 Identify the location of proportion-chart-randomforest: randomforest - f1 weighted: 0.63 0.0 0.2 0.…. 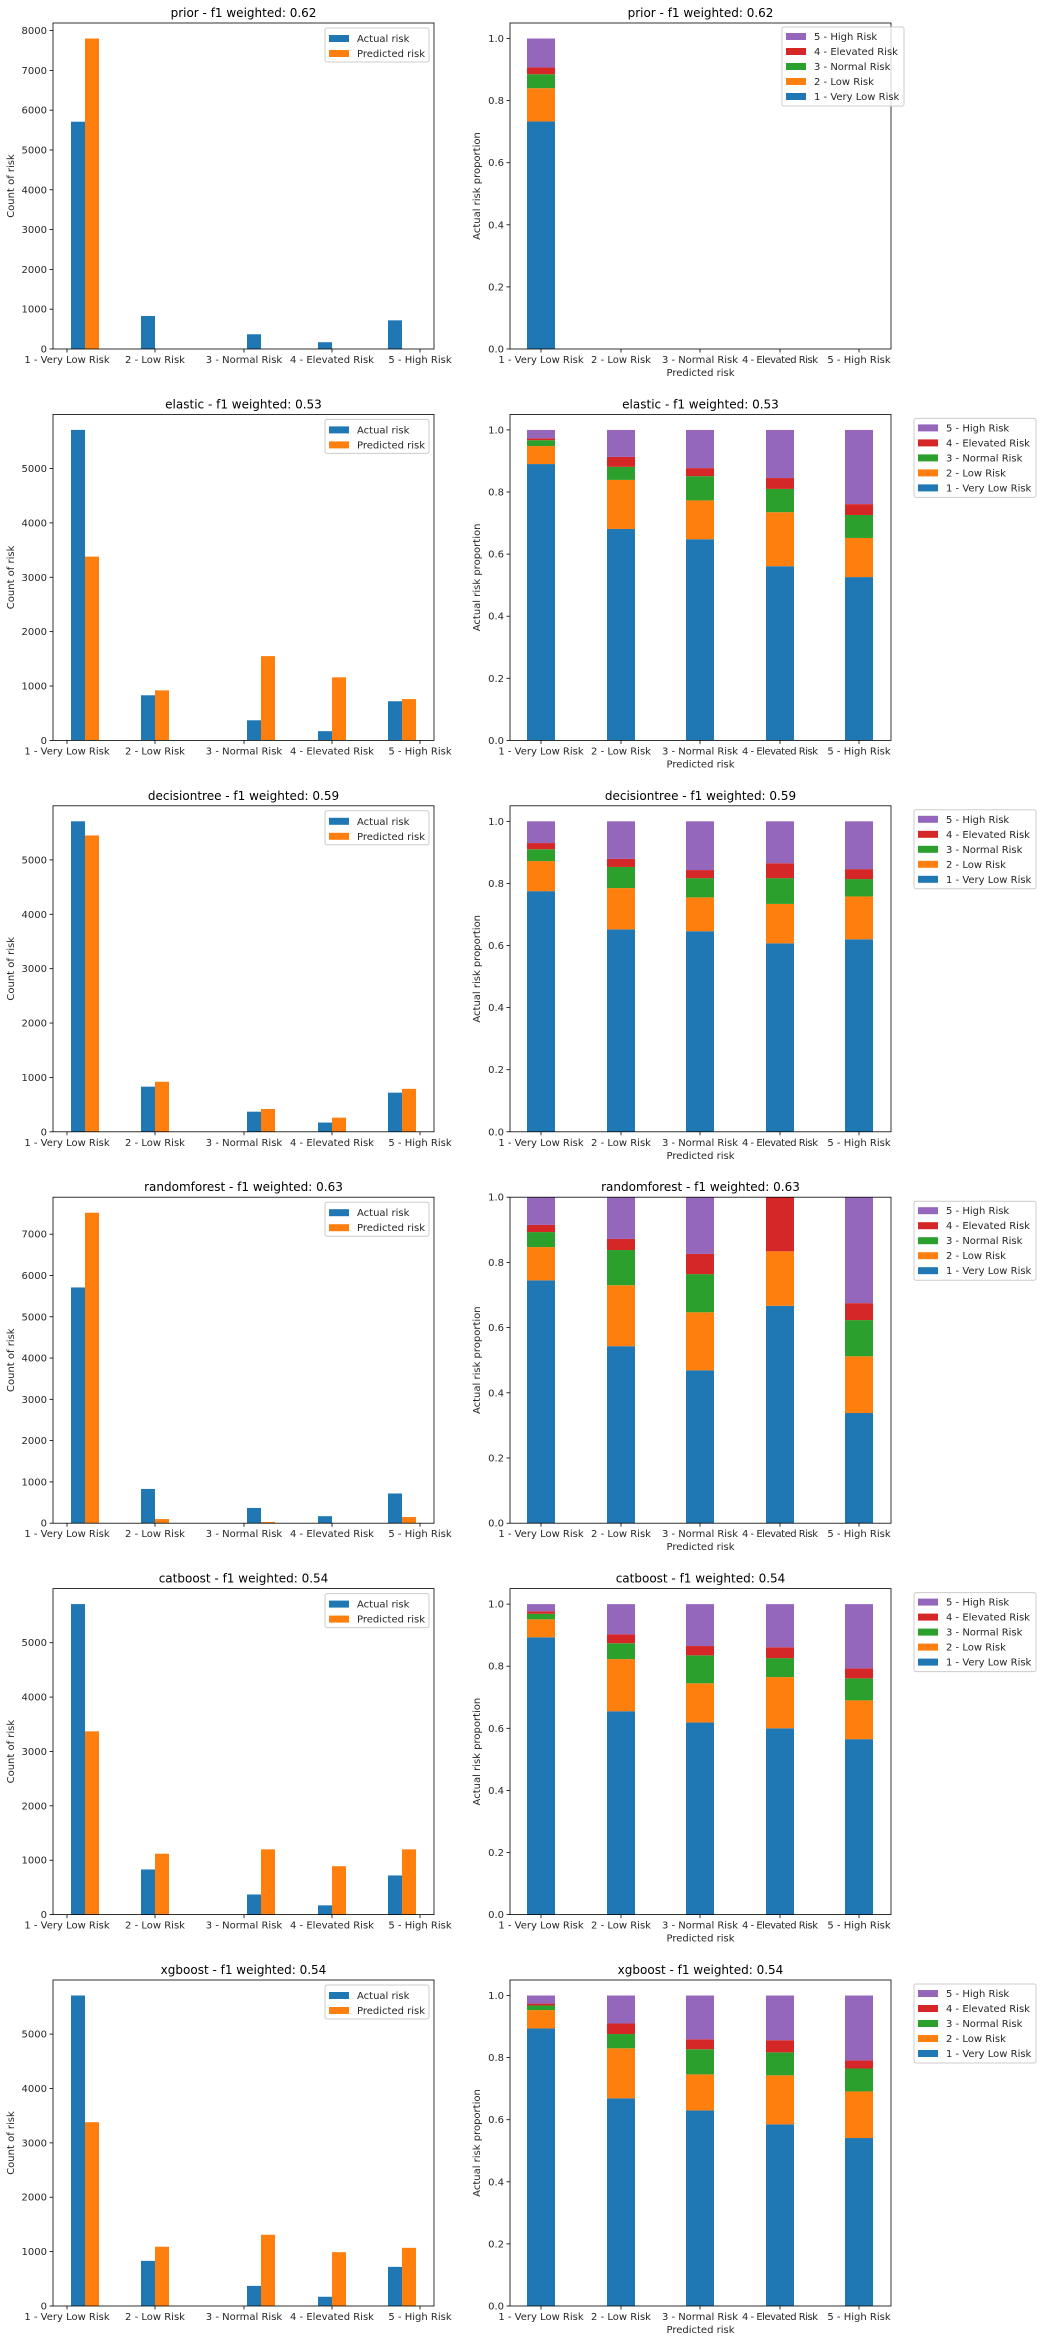
(754, 1366).